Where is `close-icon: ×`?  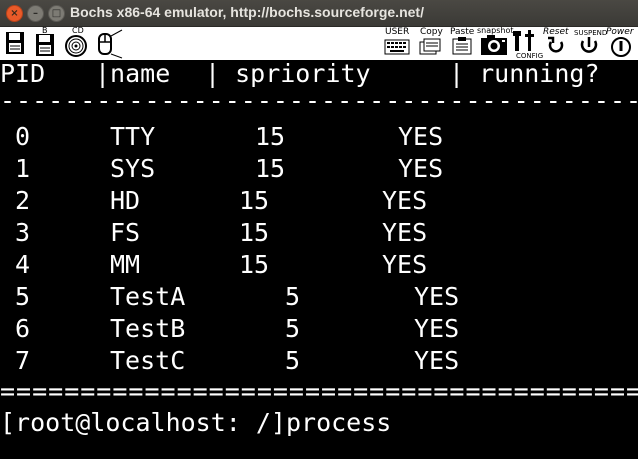
close-icon: × is located at coordinates (14, 13).